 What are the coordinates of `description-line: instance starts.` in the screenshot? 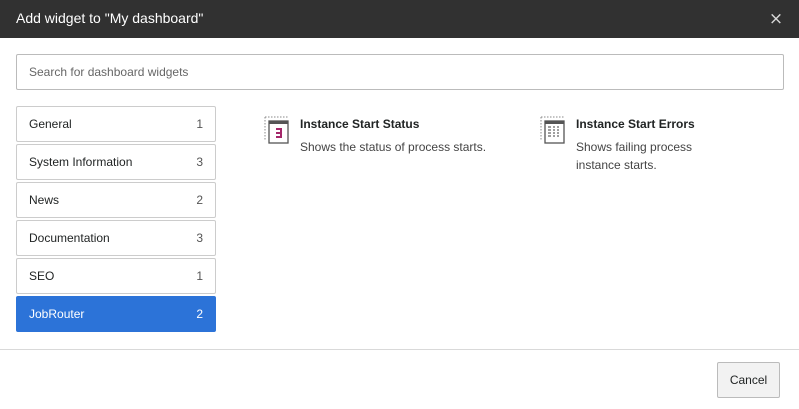 It's located at (616, 165).